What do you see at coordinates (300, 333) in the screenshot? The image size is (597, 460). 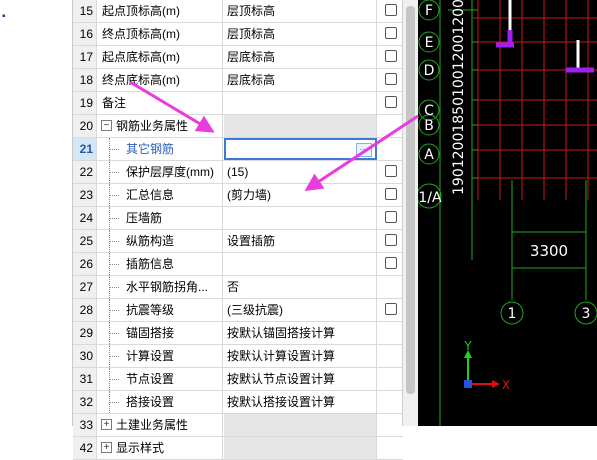 I see `property-value-cell: 按默认锚固搭接计算` at bounding box center [300, 333].